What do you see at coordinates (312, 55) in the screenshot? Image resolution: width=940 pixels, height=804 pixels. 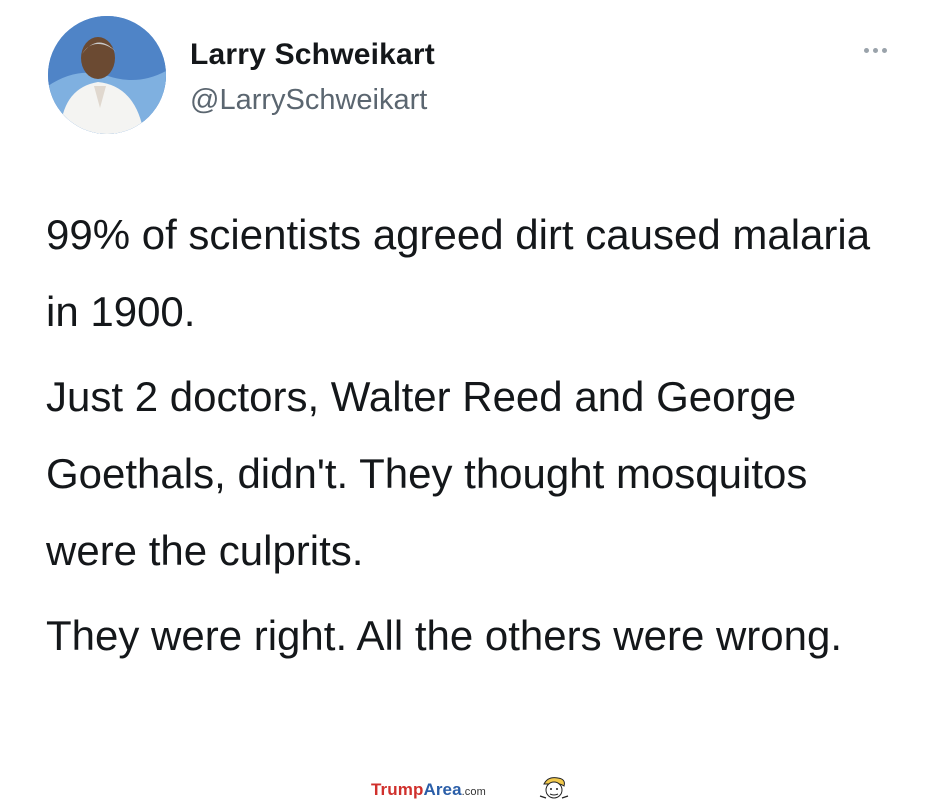 I see `author-name: Larry Schweikart` at bounding box center [312, 55].